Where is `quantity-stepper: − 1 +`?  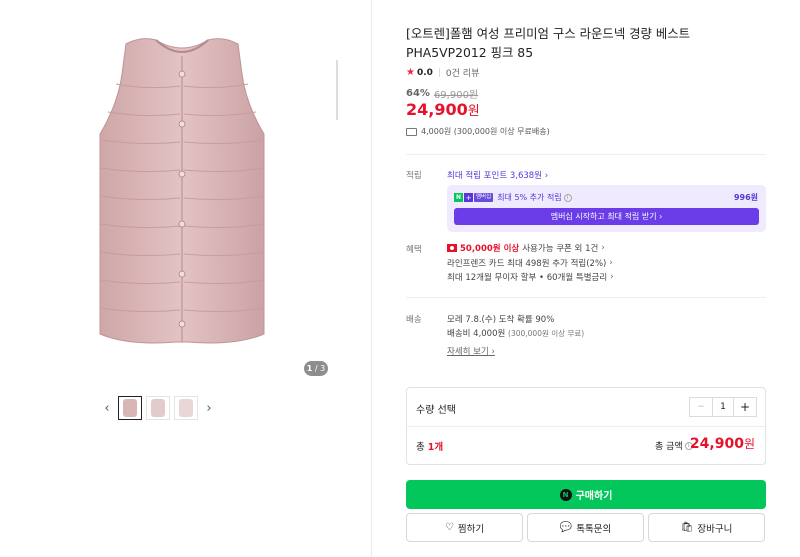 quantity-stepper: − 1 + is located at coordinates (723, 407).